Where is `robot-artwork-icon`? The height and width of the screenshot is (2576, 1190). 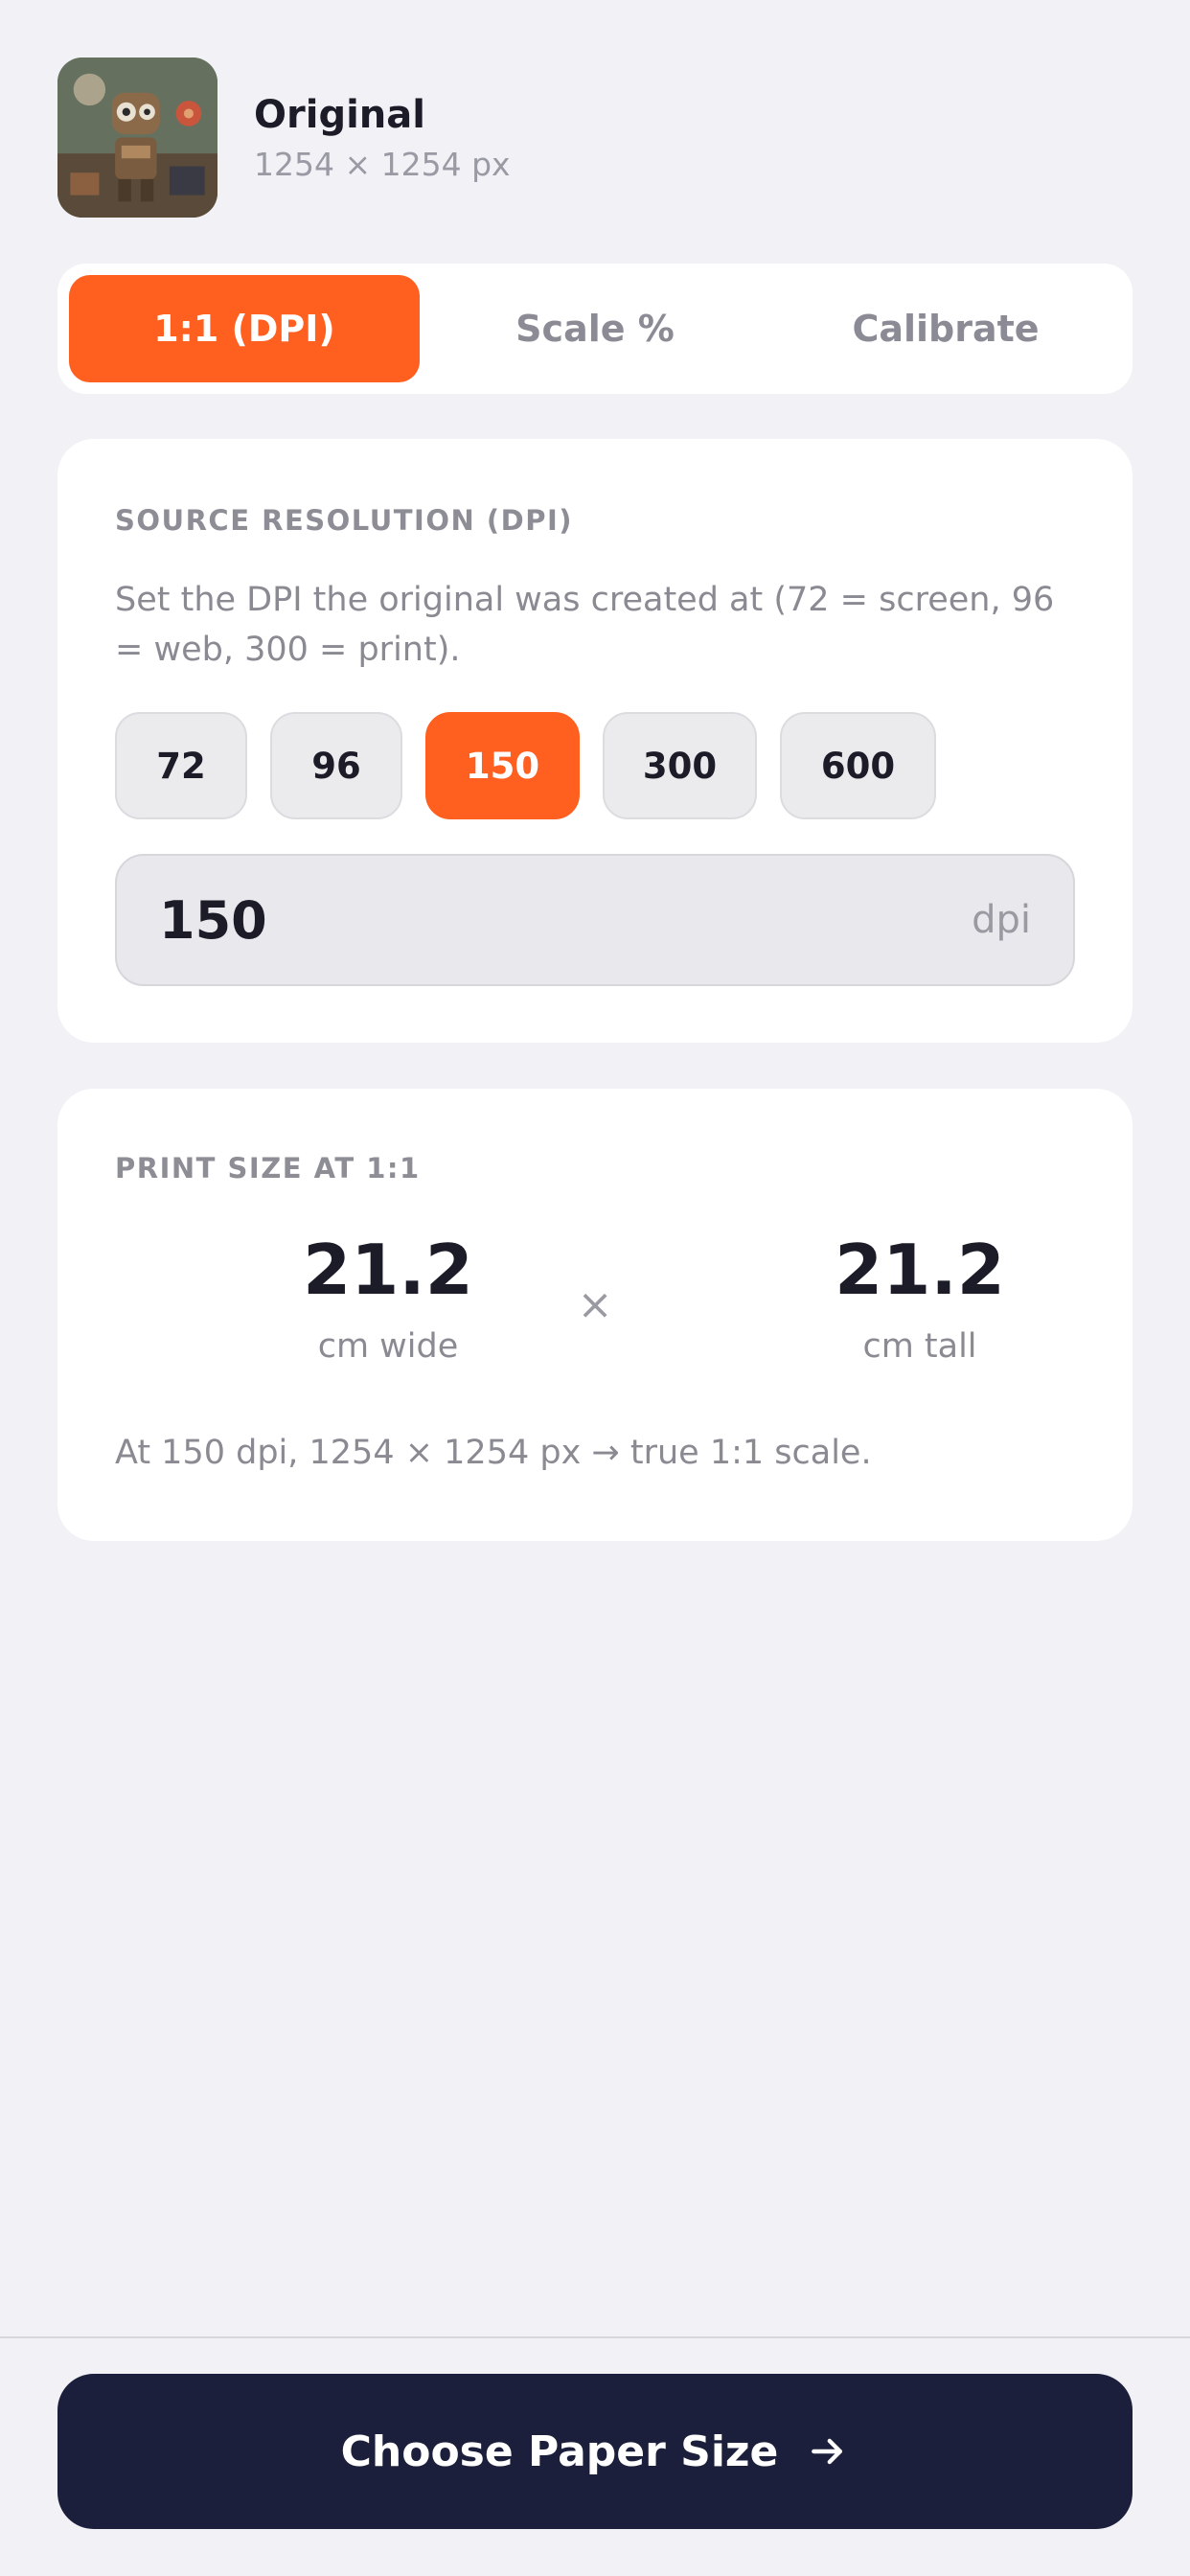 robot-artwork-icon is located at coordinates (137, 138).